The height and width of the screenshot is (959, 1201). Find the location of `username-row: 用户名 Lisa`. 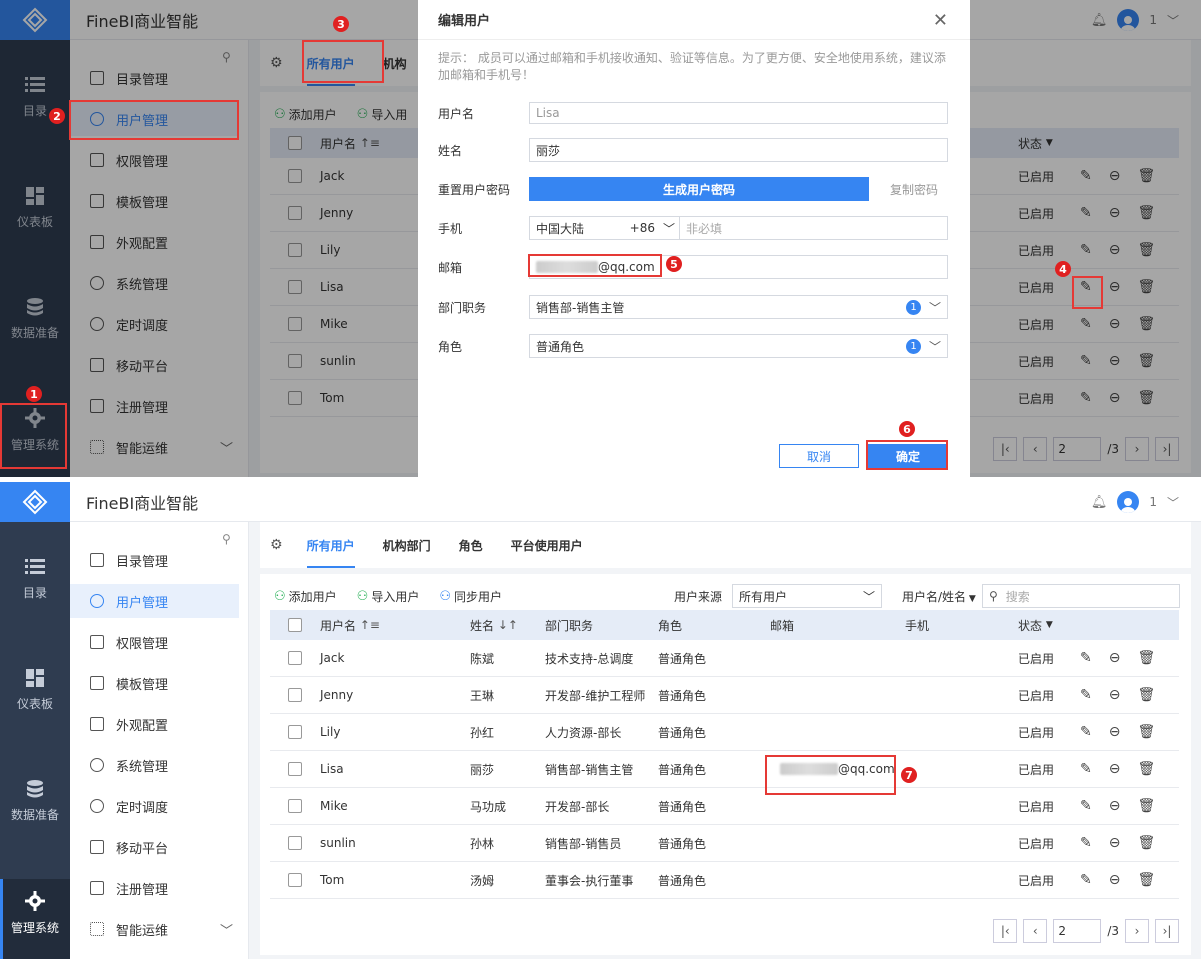

username-row: 用户名 Lisa is located at coordinates (694, 113).